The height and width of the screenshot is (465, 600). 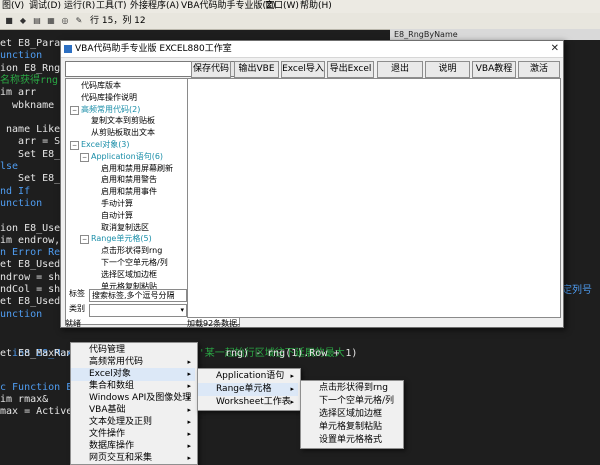 I want to click on category-label: 类别, so click(x=77, y=308).